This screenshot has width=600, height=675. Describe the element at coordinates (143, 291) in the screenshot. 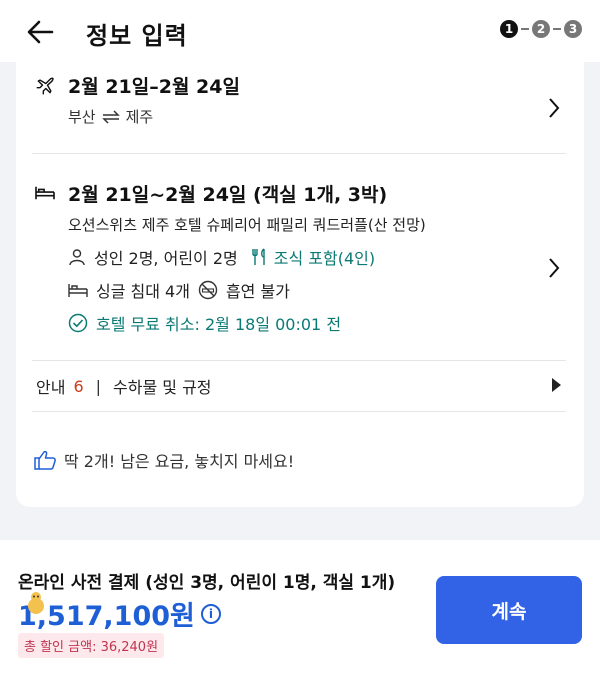

I see `beds-text: 싱글 침대 4개` at that location.